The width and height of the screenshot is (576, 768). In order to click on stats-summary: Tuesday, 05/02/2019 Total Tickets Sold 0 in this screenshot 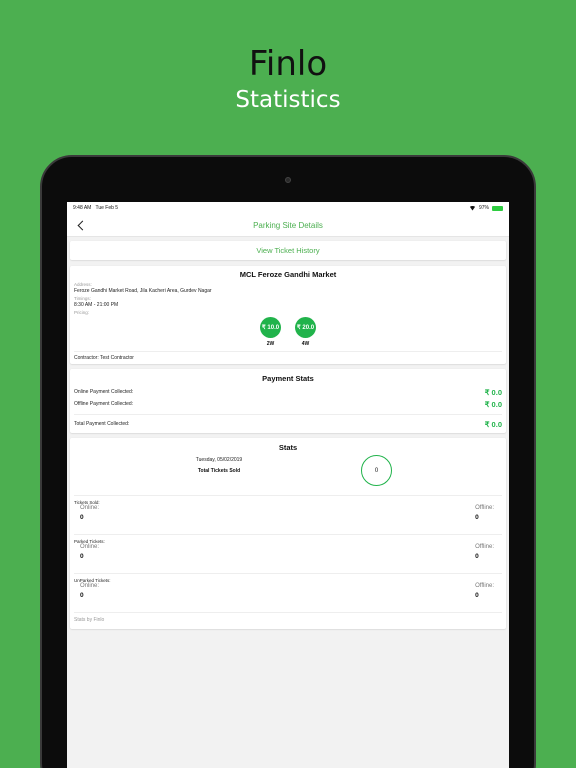, I will do `click(288, 475)`.